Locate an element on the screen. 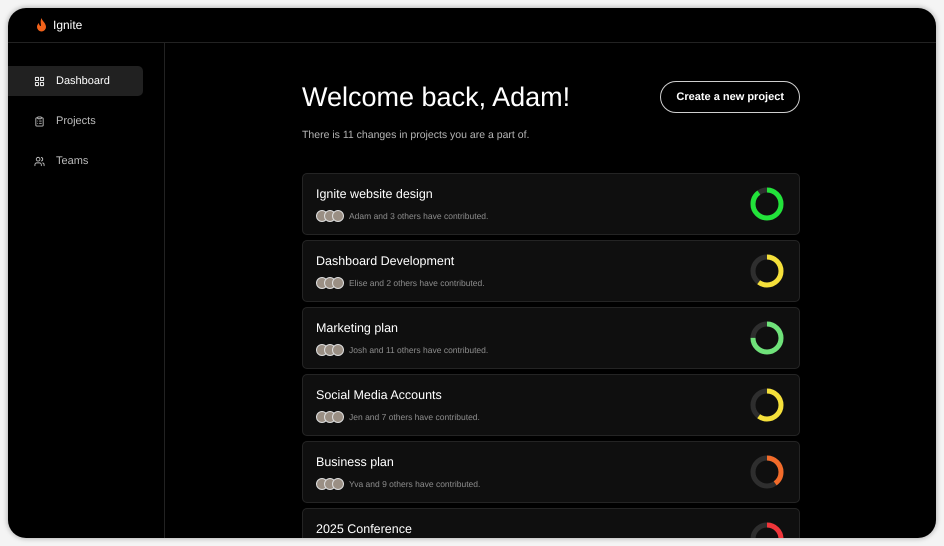  people-icon is located at coordinates (39, 161).